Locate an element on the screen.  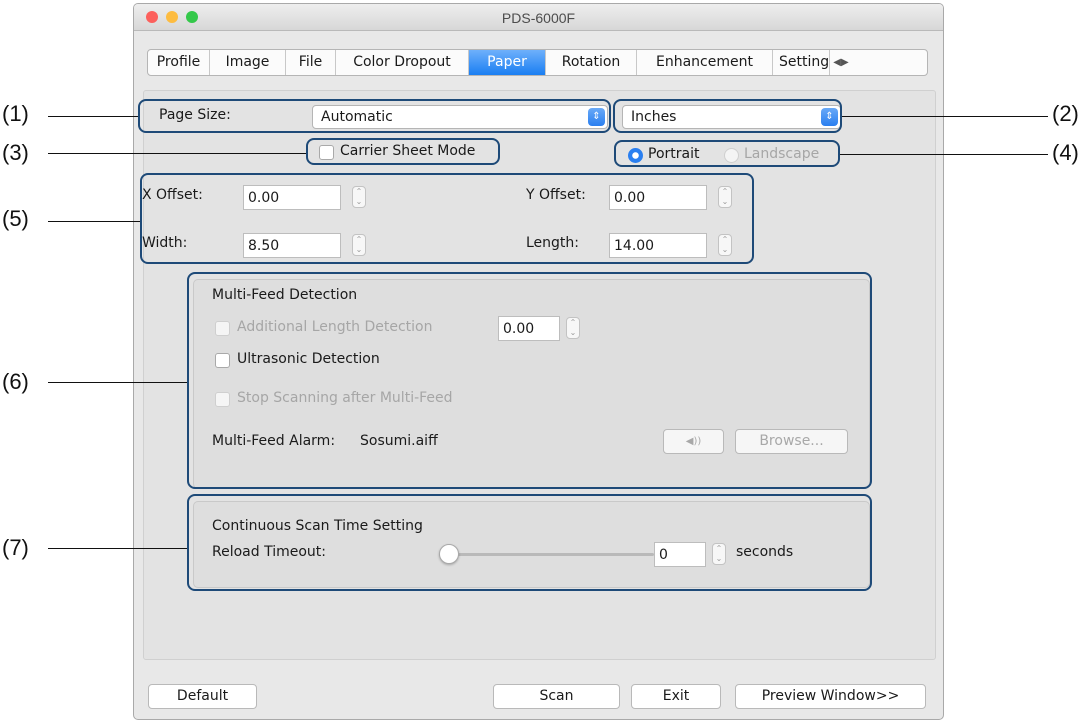
tab-rotation: Rotation is located at coordinates (591, 62).